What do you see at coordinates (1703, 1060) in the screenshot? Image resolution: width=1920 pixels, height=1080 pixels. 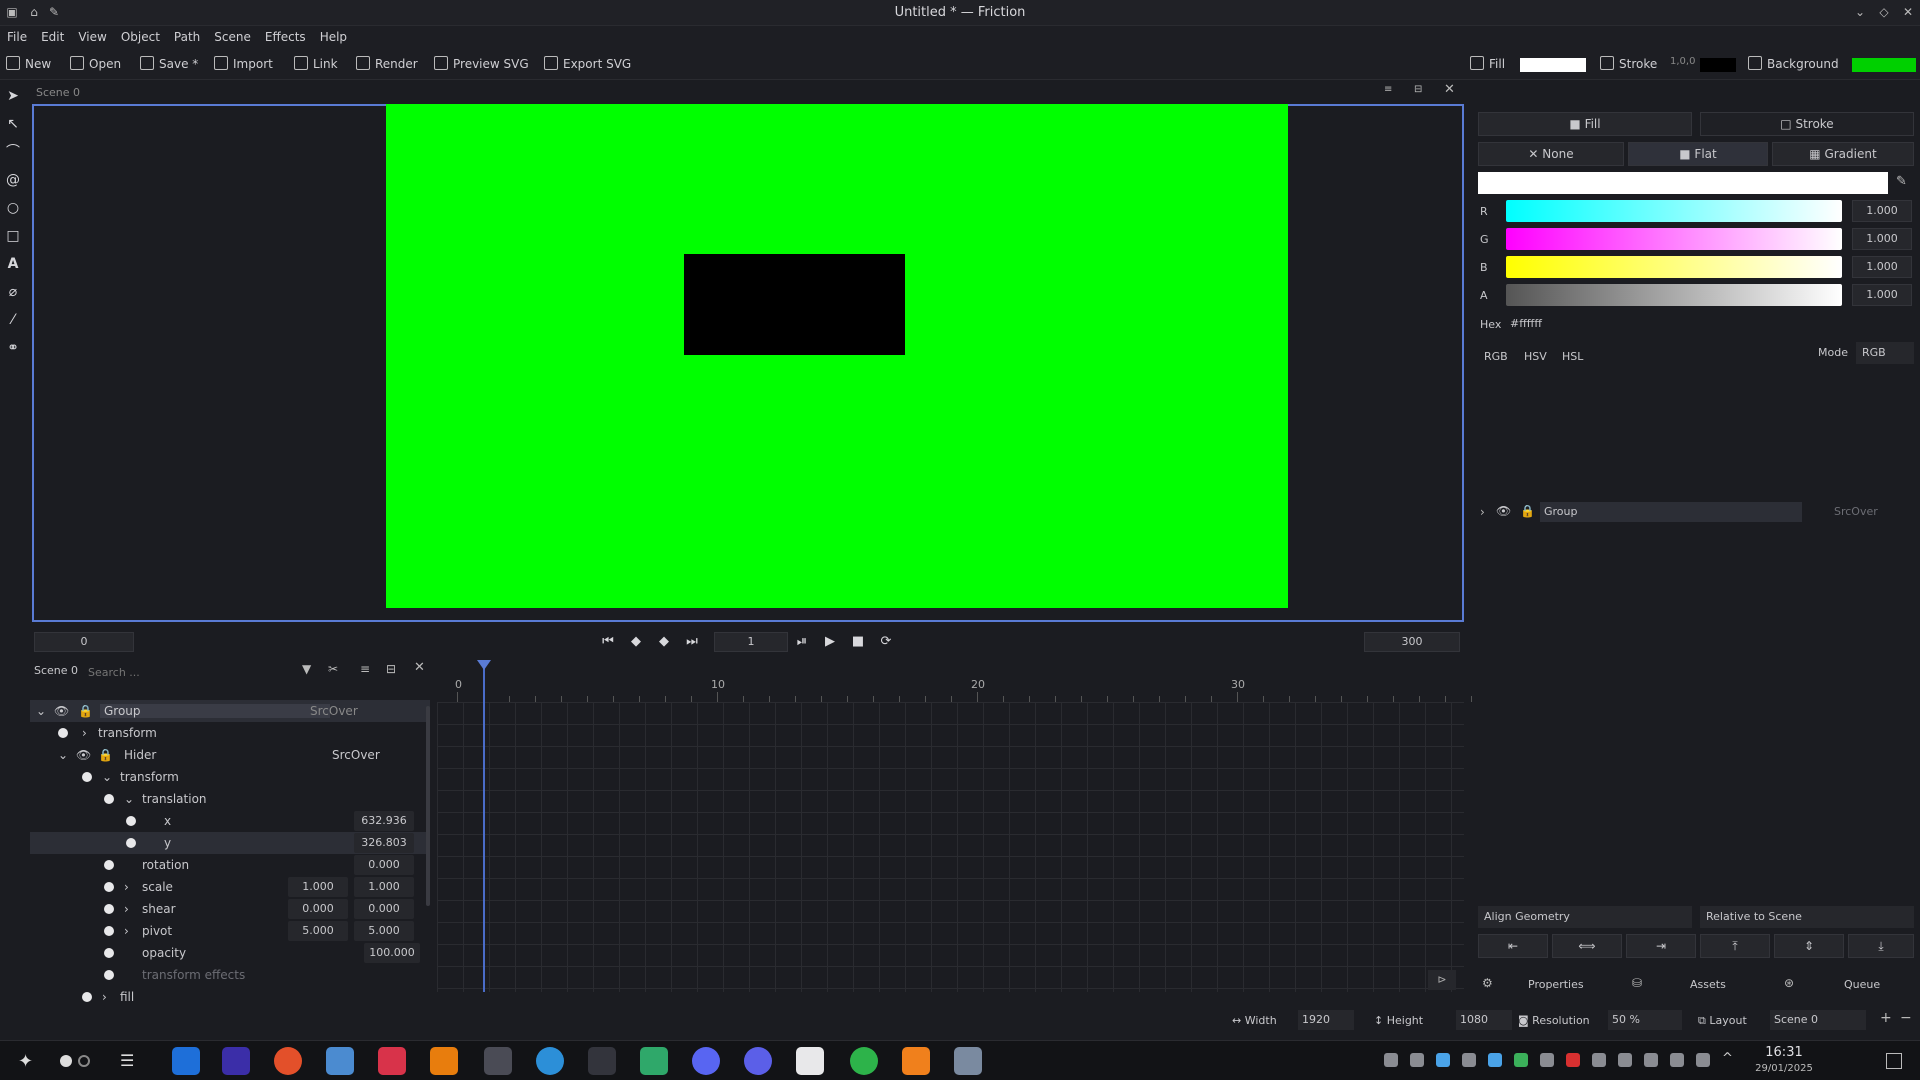 I see `volume-icon` at bounding box center [1703, 1060].